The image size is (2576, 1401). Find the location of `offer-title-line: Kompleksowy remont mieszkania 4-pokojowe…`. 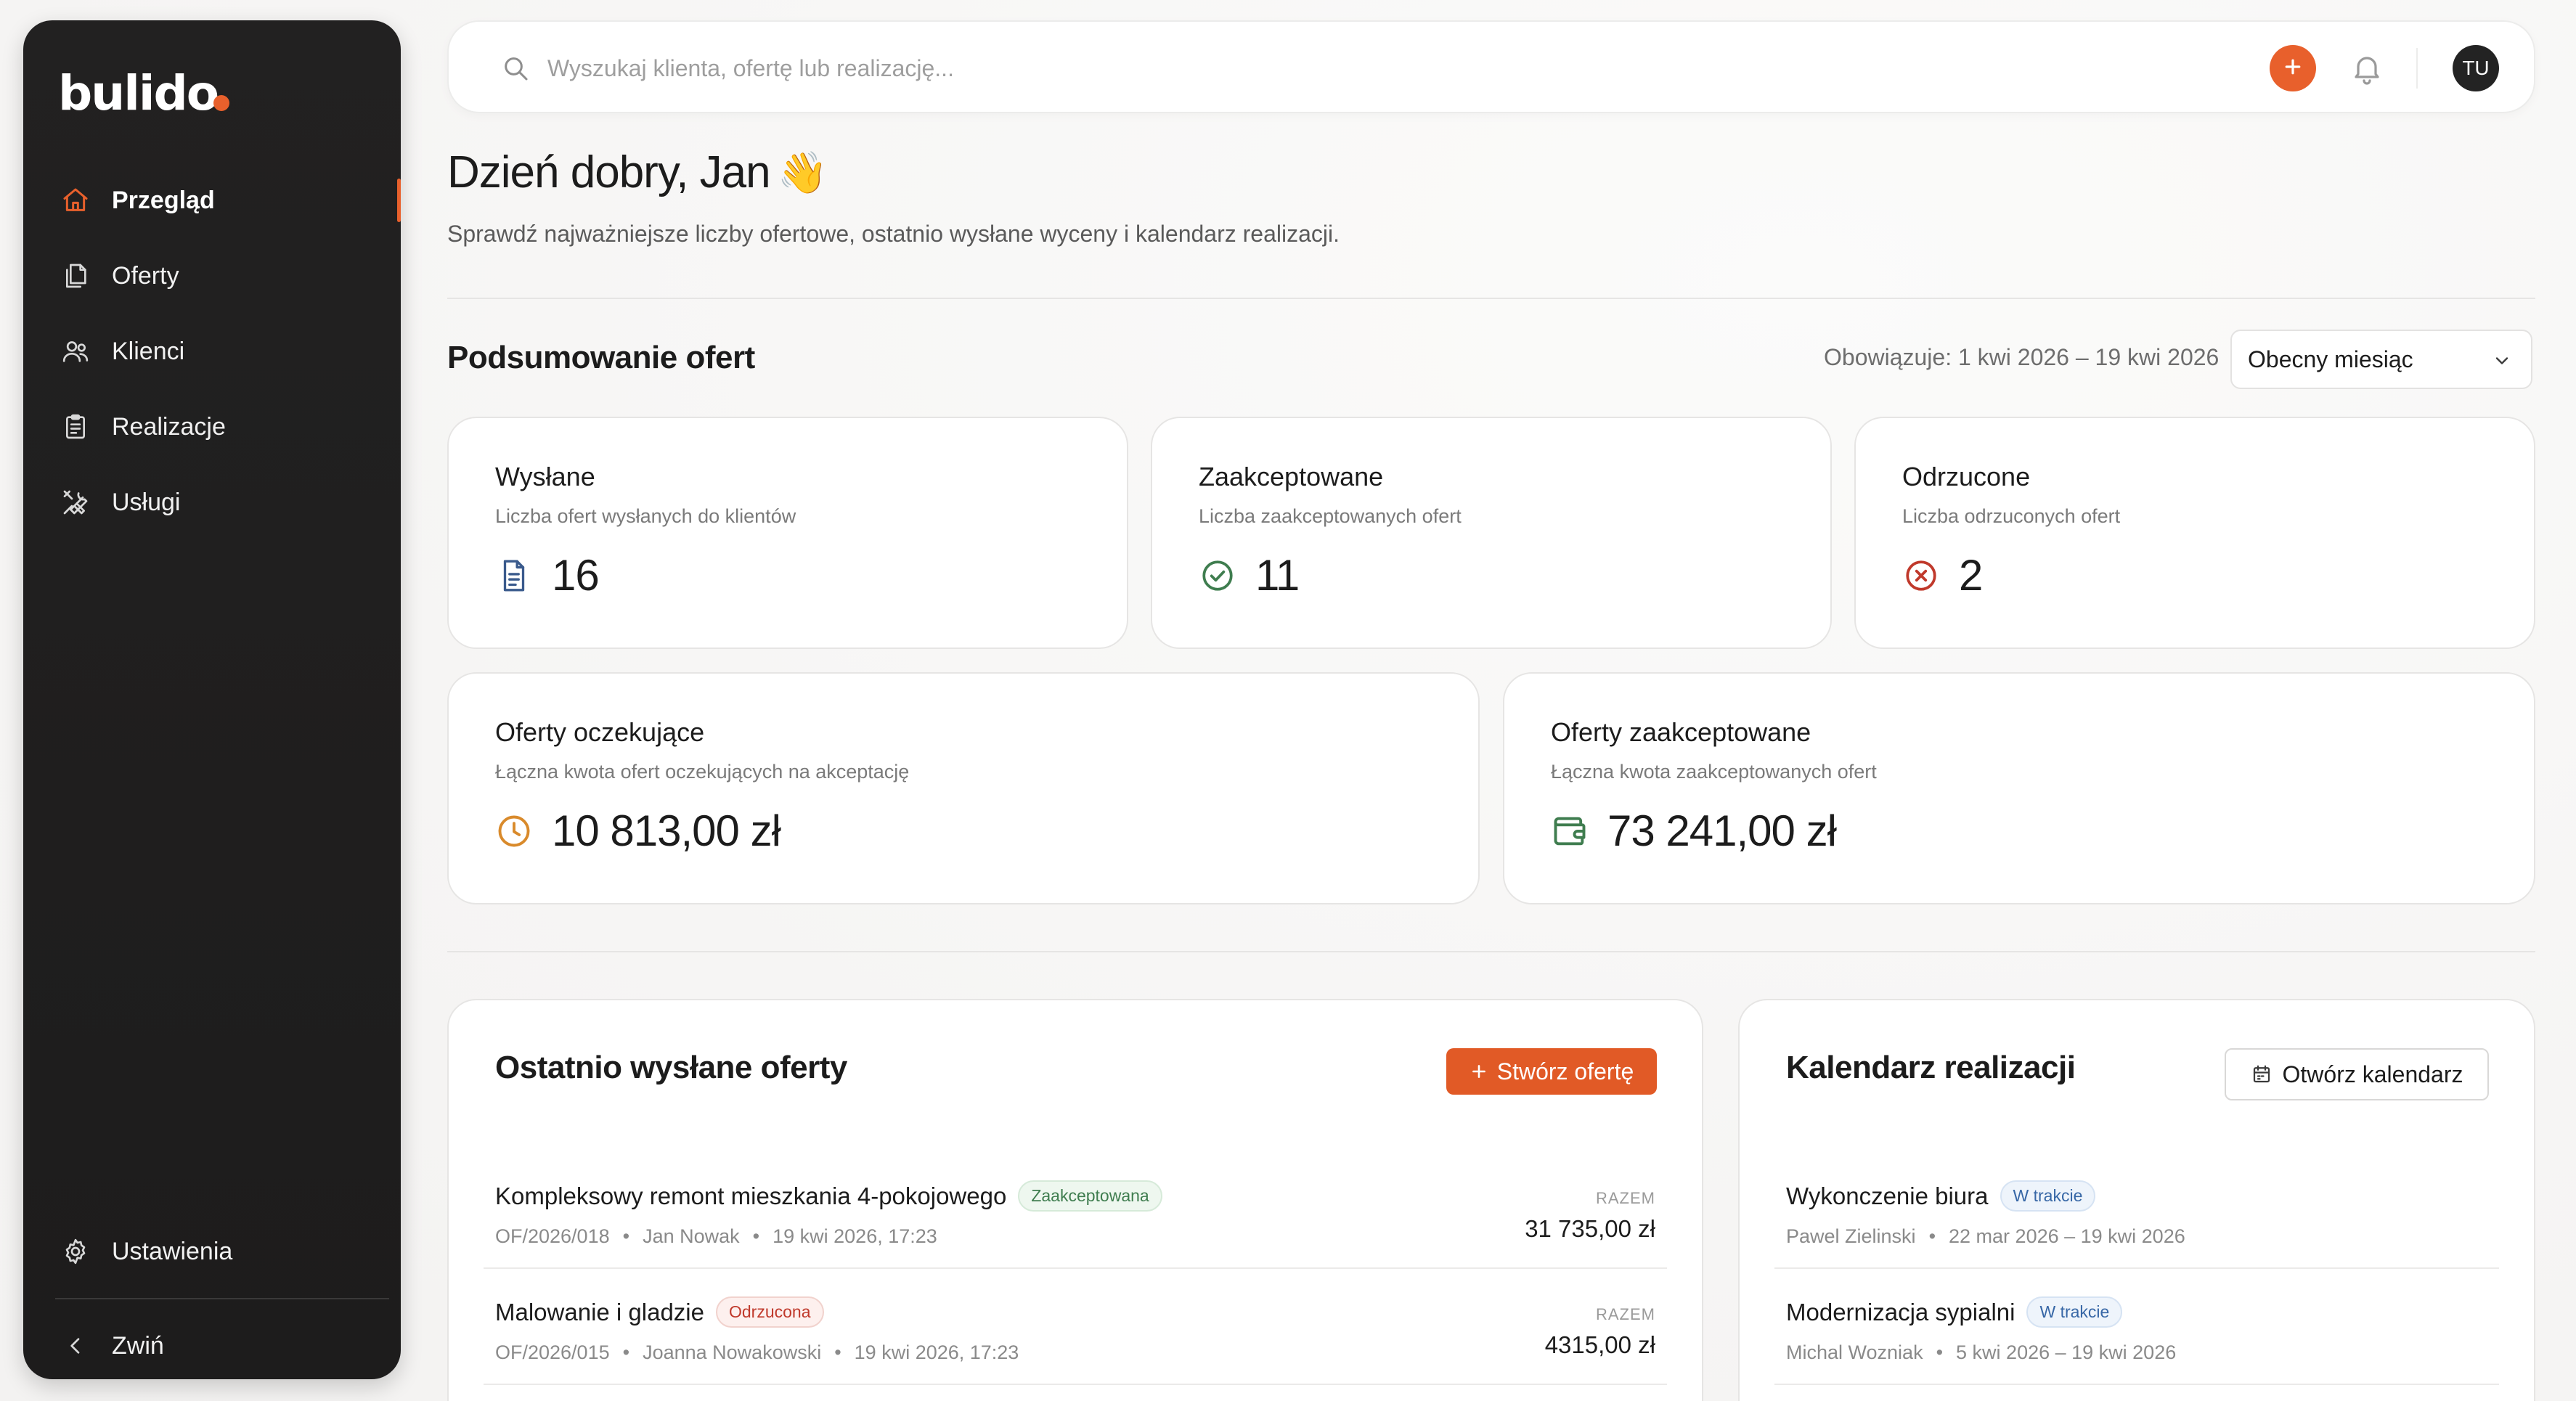

offer-title-line: Kompleksowy remont mieszkania 4-pokojowe… is located at coordinates (828, 1196).